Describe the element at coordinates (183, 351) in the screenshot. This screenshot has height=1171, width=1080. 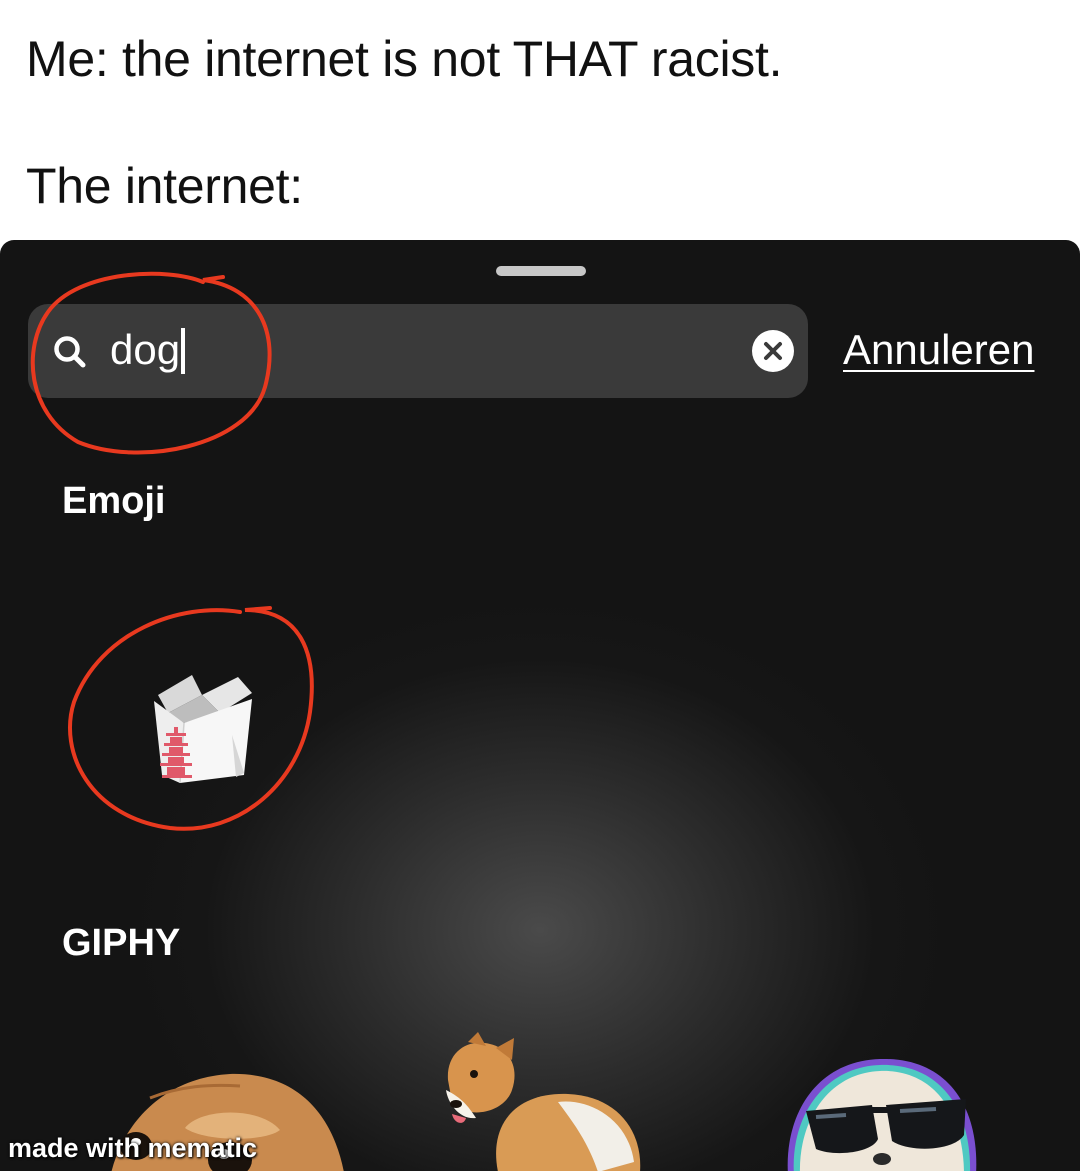
I see `text-caret` at that location.